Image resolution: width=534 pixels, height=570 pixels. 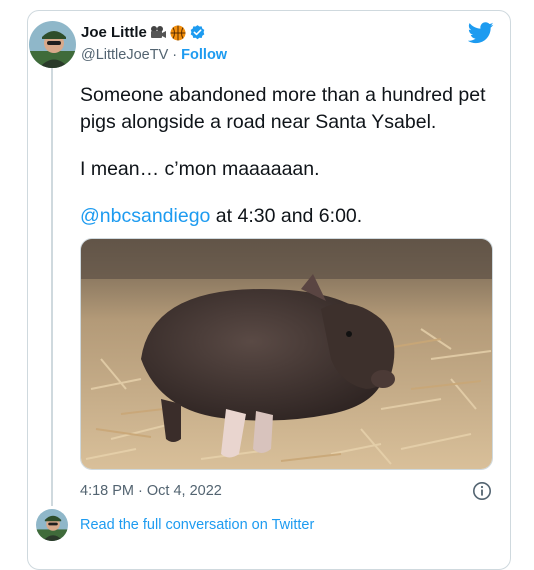 I want to click on movie-camera-icon, so click(x=158, y=32).